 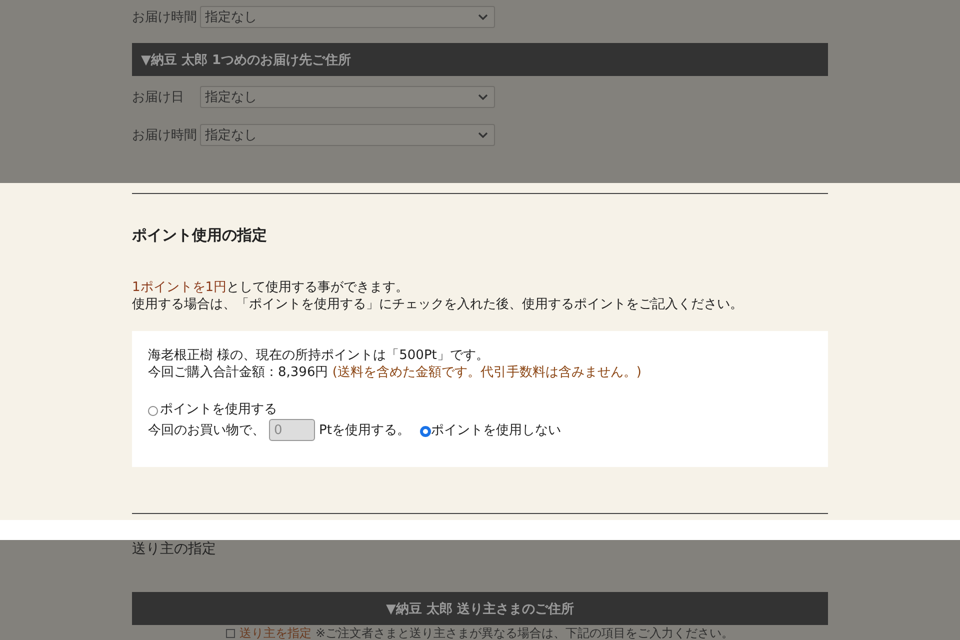 I want to click on instruction-text: 使用する場合は、「ポイントを使用する」にチェックを入れた後、使用するポイントをご記入ください。, so click(x=438, y=304).